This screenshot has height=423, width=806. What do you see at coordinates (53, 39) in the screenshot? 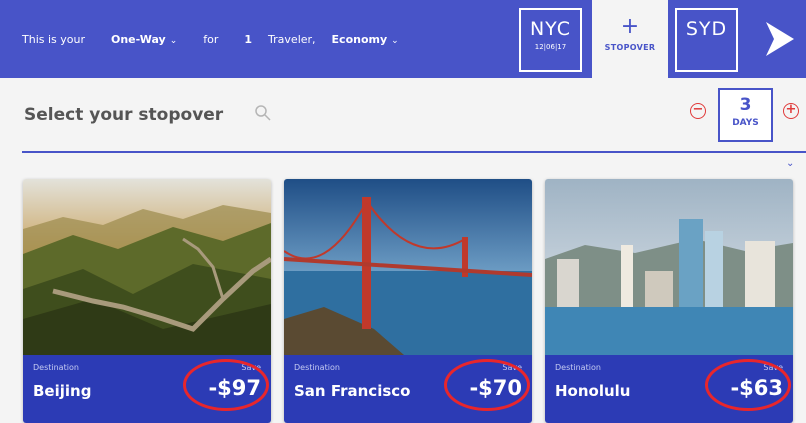
I see `trip-prefix: This is your` at bounding box center [53, 39].